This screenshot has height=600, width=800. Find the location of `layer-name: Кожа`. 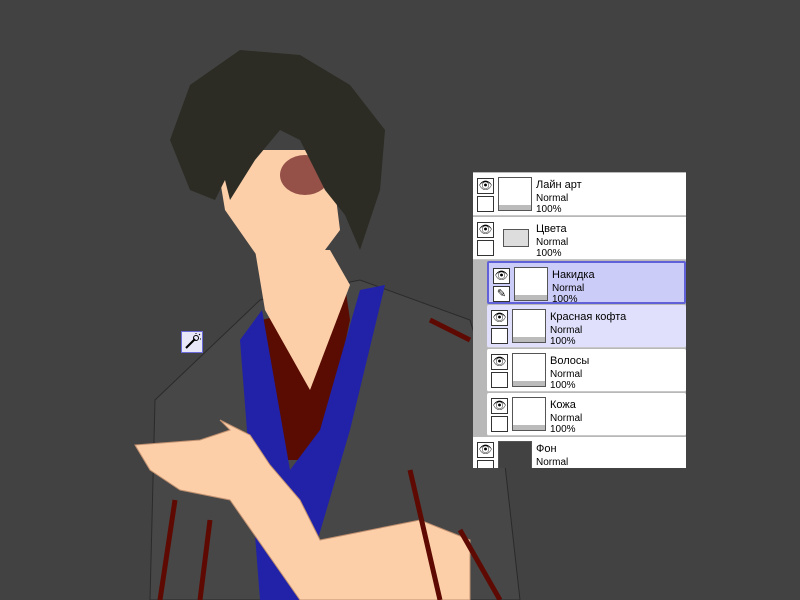

layer-name: Кожа is located at coordinates (563, 405).